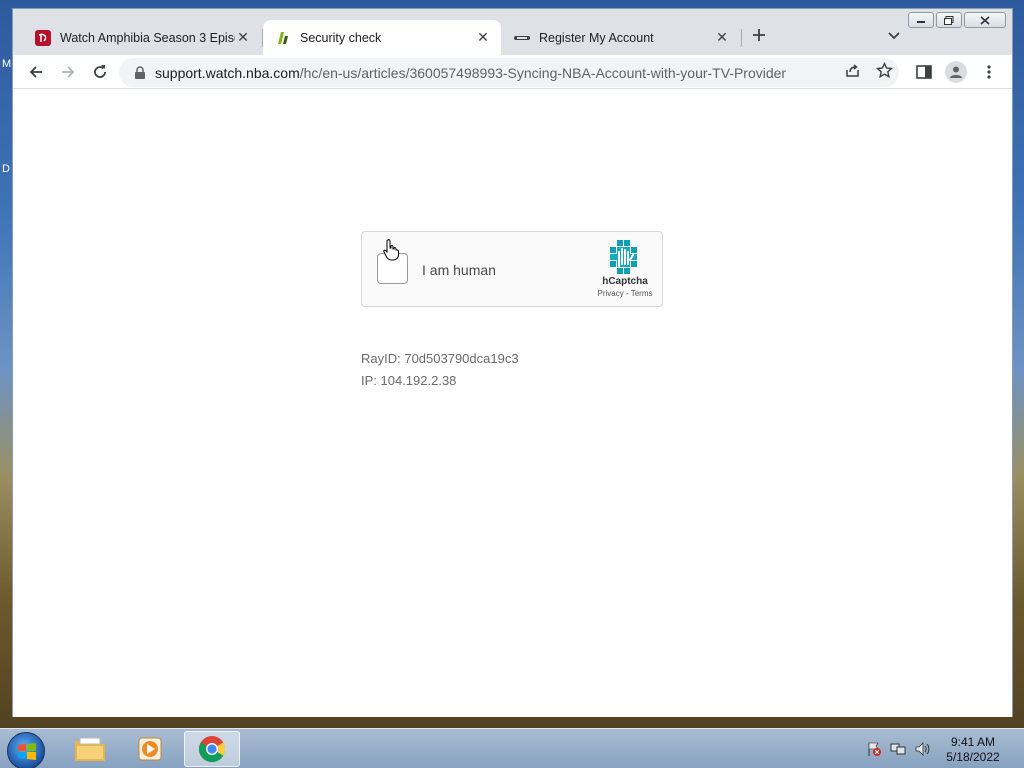 The height and width of the screenshot is (768, 1024). I want to click on minimize-button, so click(921, 20).